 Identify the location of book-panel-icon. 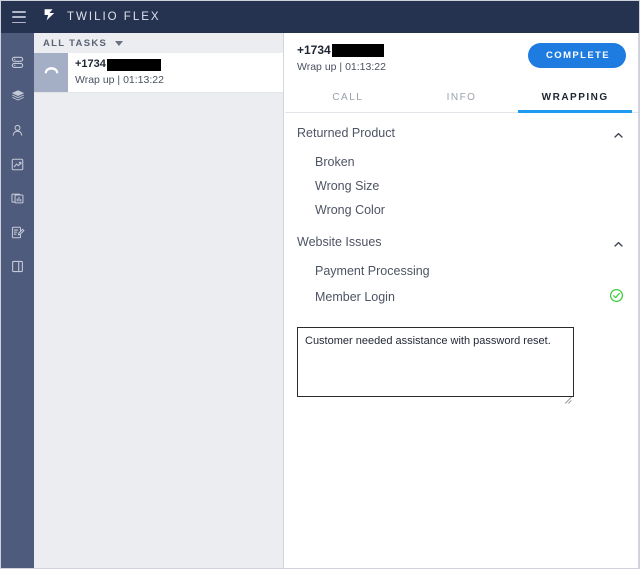
(17, 266).